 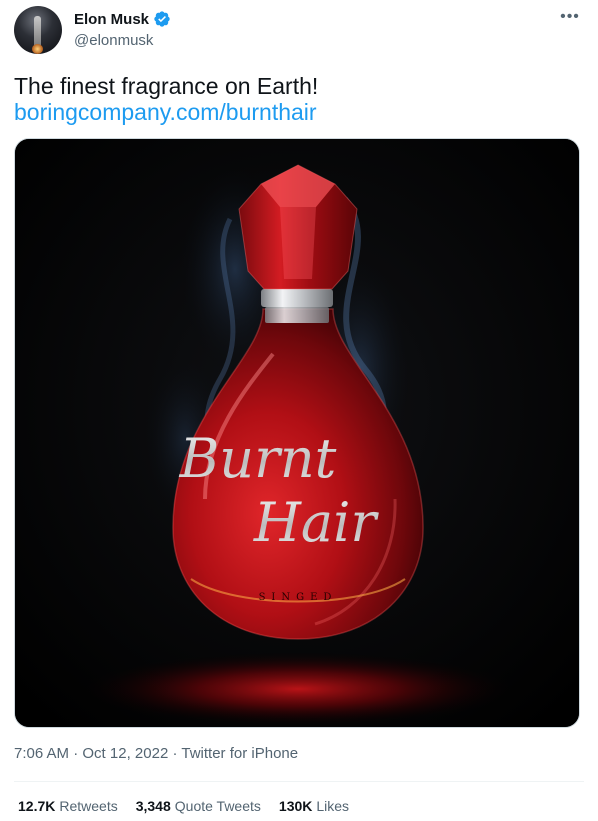 I want to click on quote-tweets-label: Quote Tweets, so click(x=217, y=806).